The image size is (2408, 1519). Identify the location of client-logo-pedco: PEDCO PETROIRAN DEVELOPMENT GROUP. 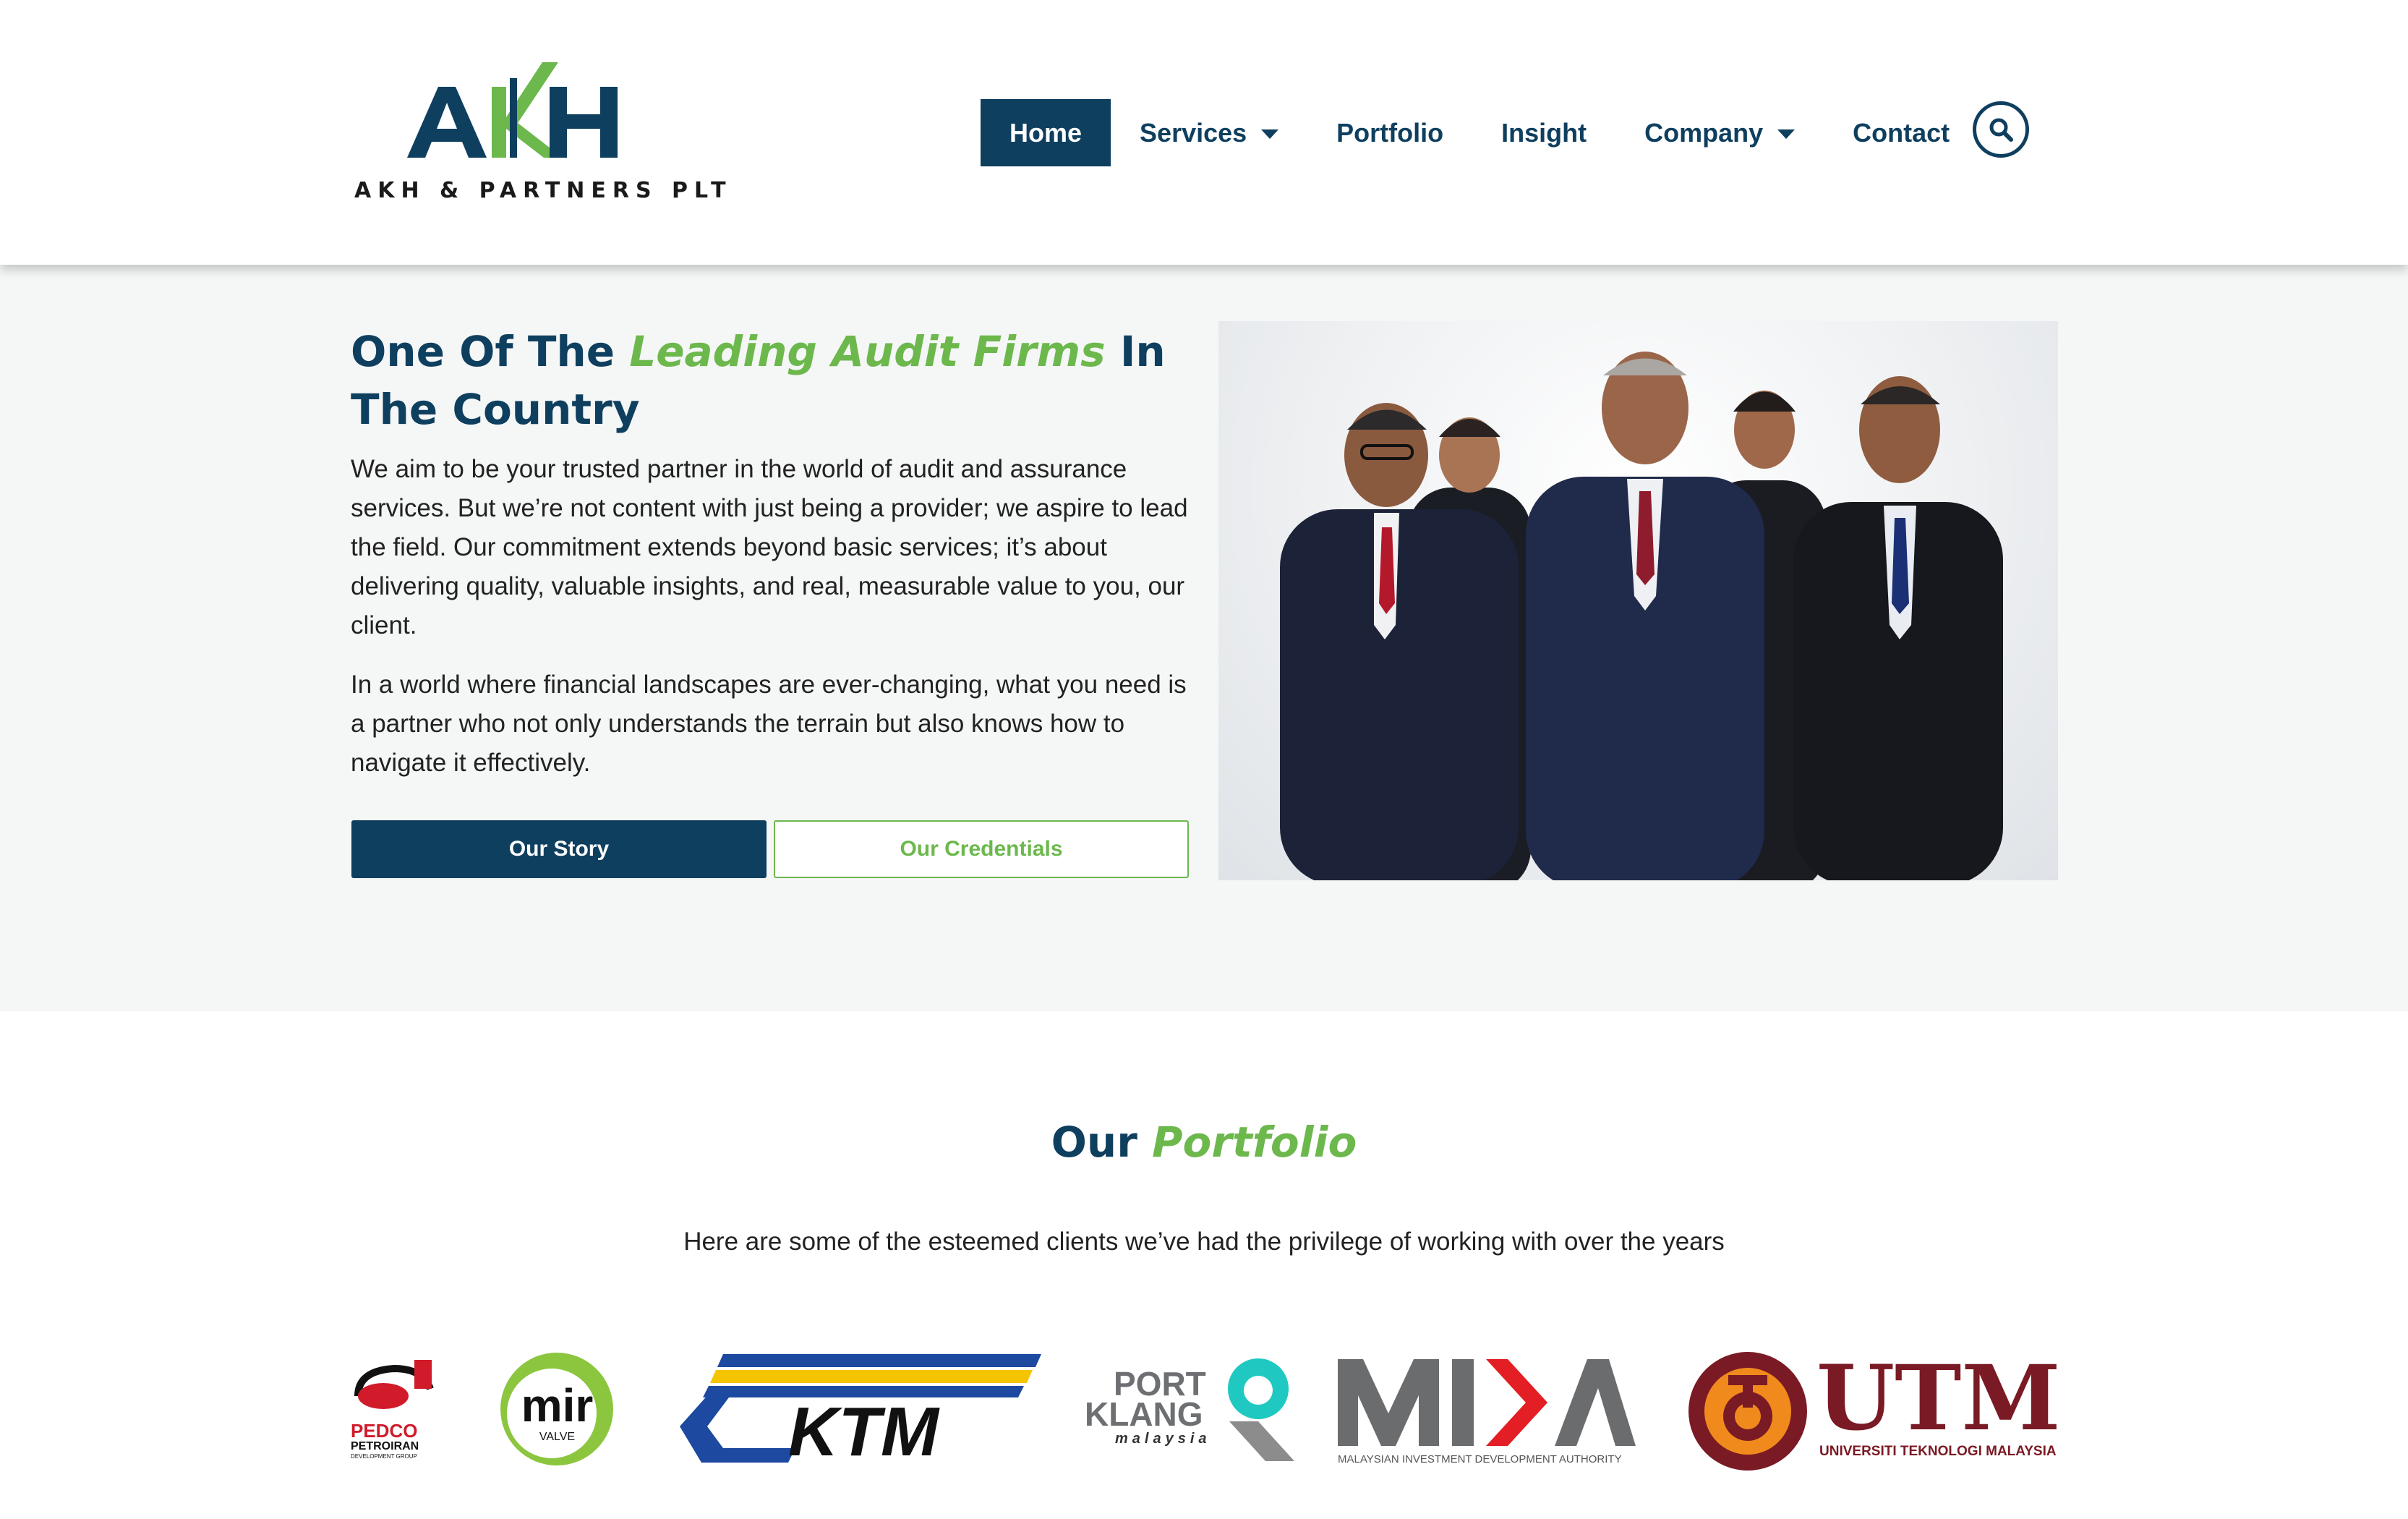
(394, 1410).